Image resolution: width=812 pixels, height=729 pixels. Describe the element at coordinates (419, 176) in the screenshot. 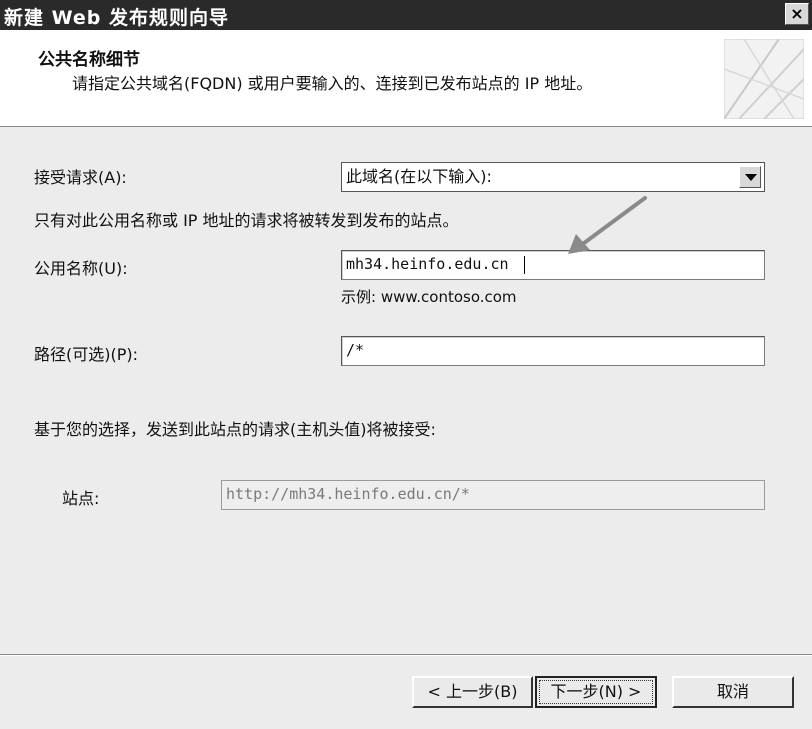

I see `accept-request-value: 此域名(在以下输入):` at that location.